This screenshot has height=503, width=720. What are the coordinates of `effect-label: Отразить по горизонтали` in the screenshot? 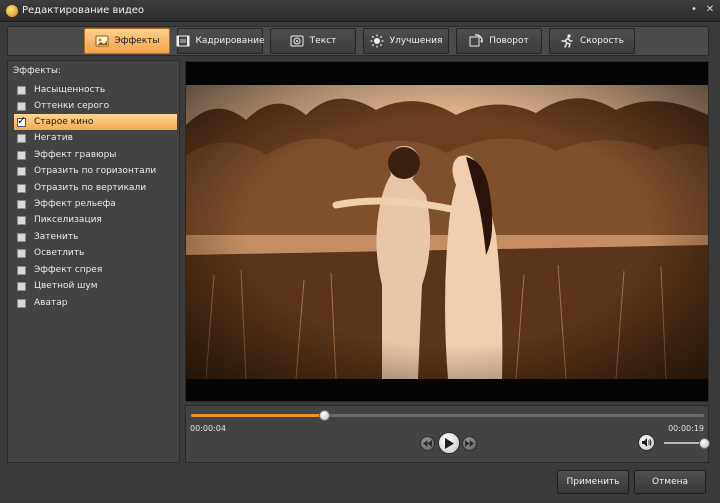 It's located at (95, 171).